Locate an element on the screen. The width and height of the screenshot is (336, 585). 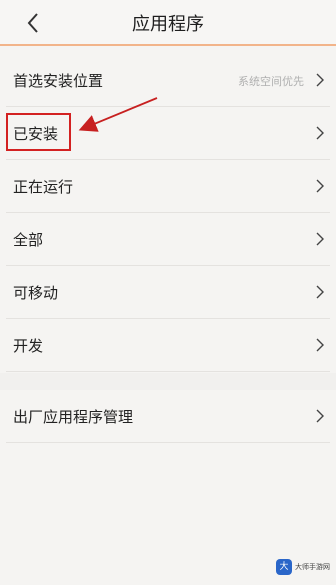
watermark-logo-icon: 大 is located at coordinates (284, 567).